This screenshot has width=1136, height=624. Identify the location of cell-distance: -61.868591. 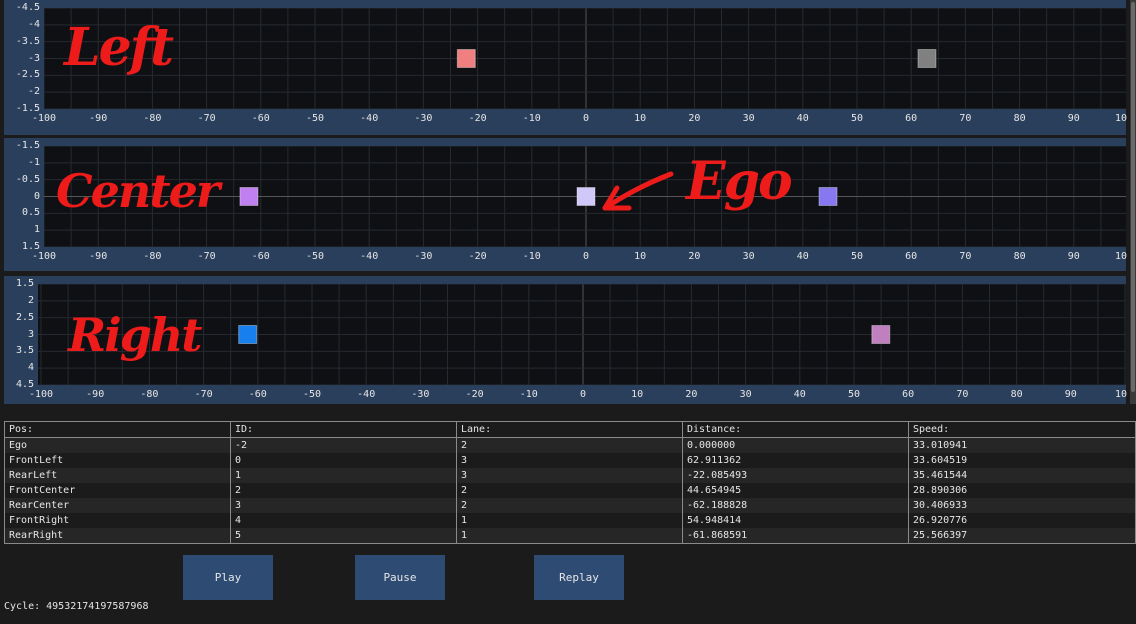
(795, 536).